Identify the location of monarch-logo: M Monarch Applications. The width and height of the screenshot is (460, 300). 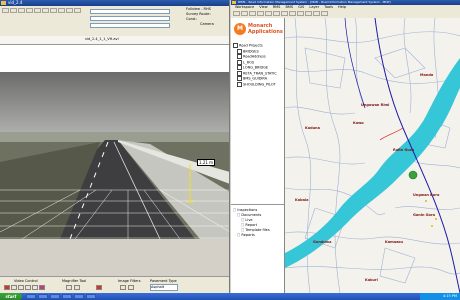
(258, 30).